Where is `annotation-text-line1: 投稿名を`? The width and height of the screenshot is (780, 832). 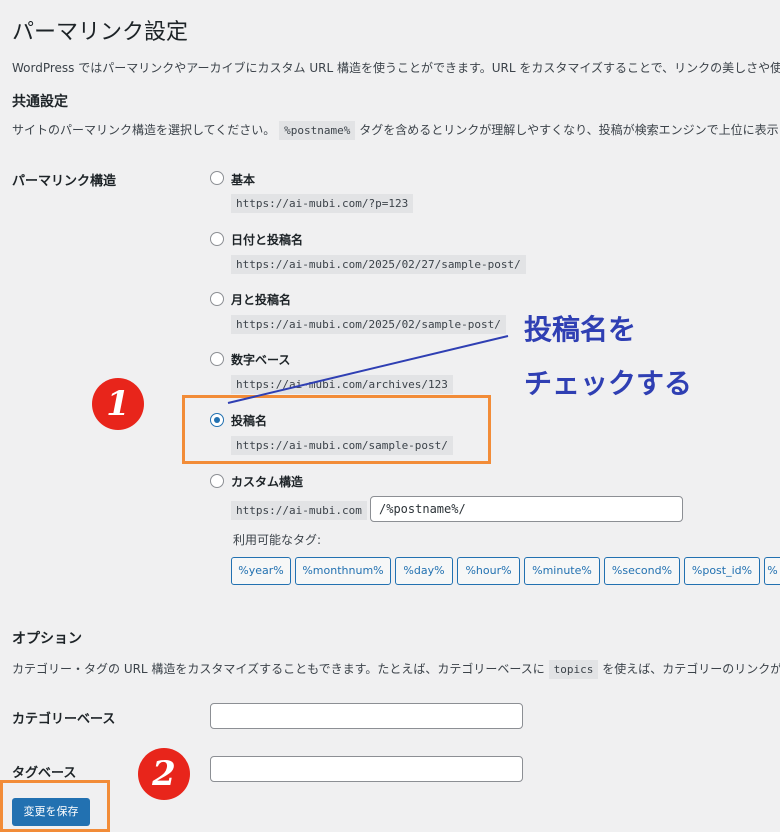 annotation-text-line1: 投稿名を is located at coordinates (580, 329).